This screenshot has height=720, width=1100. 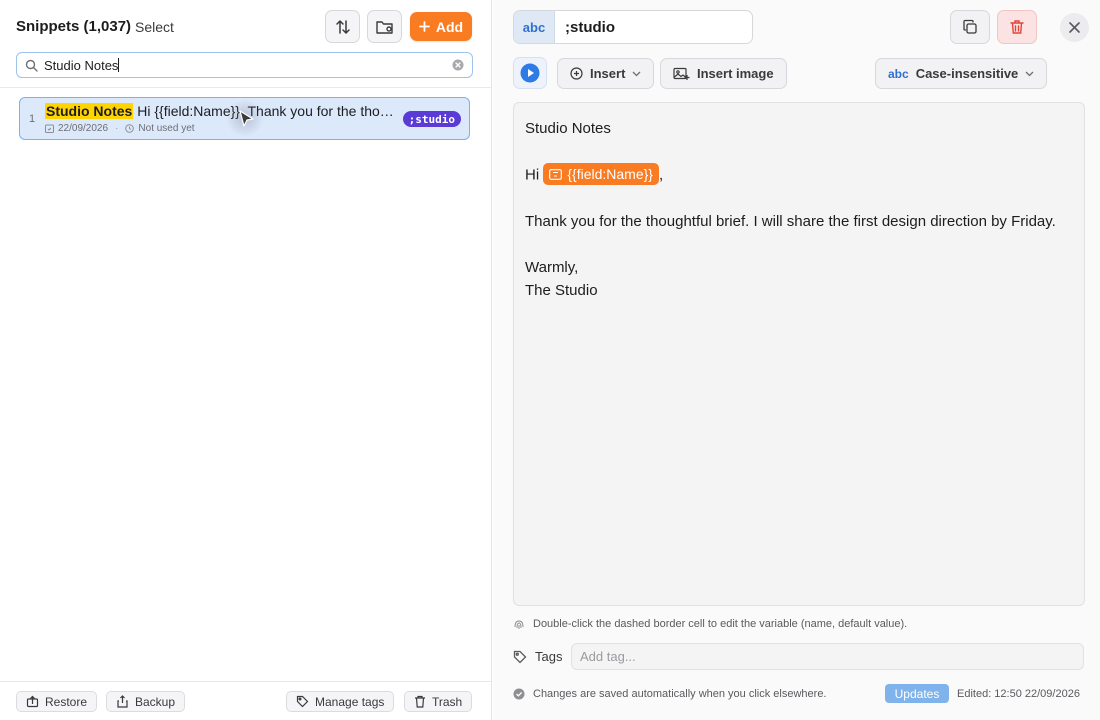 What do you see at coordinates (431, 119) in the screenshot?
I see `abbreviation-badge: ;studio` at bounding box center [431, 119].